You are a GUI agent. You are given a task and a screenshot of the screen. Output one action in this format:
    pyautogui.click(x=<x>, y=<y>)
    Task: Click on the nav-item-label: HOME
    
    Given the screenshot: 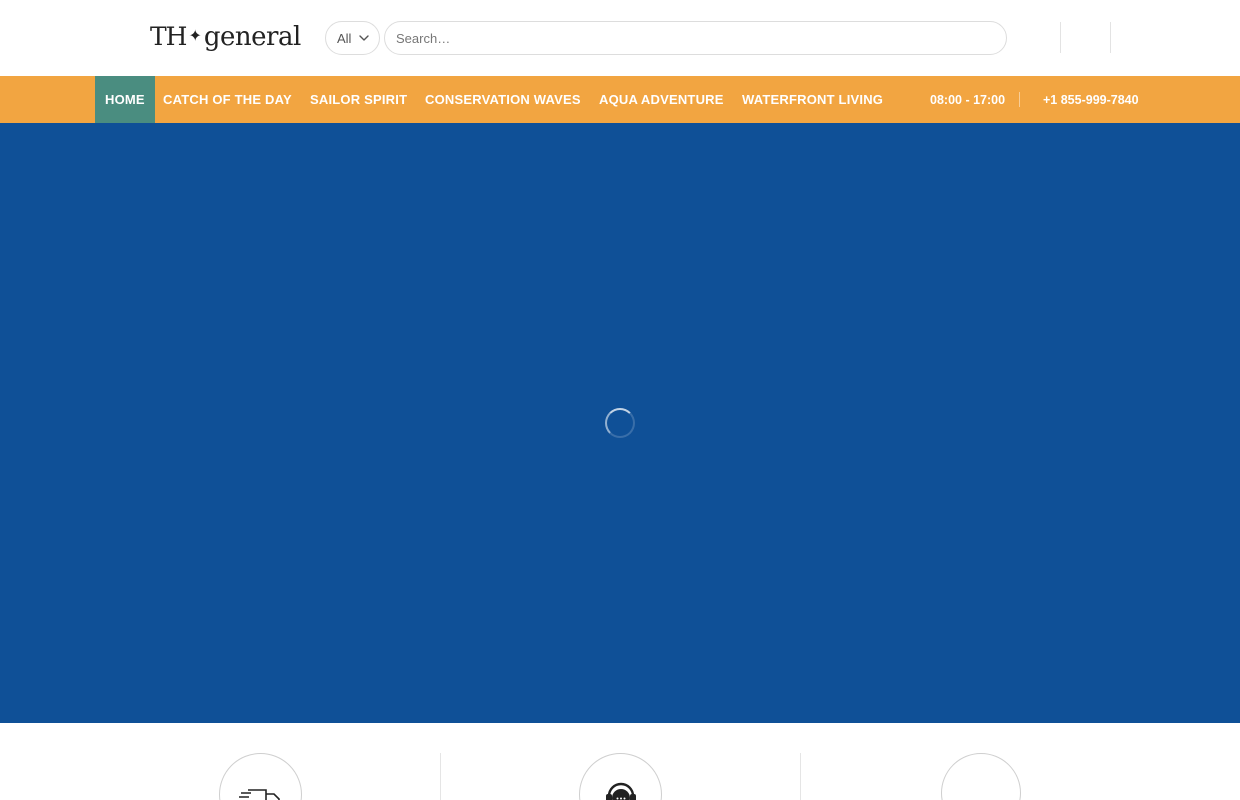 What is the action you would take?
    pyautogui.click(x=125, y=99)
    